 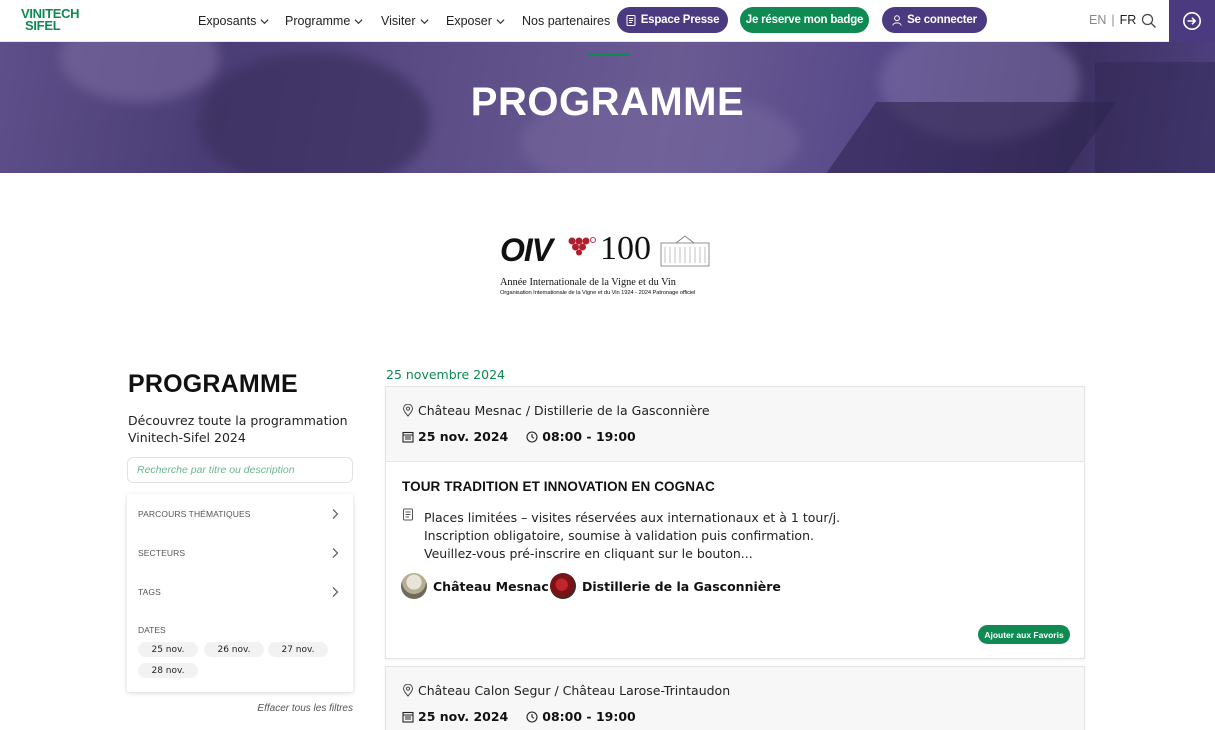 I want to click on sidebar-title: PROGRAMME, so click(x=213, y=384).